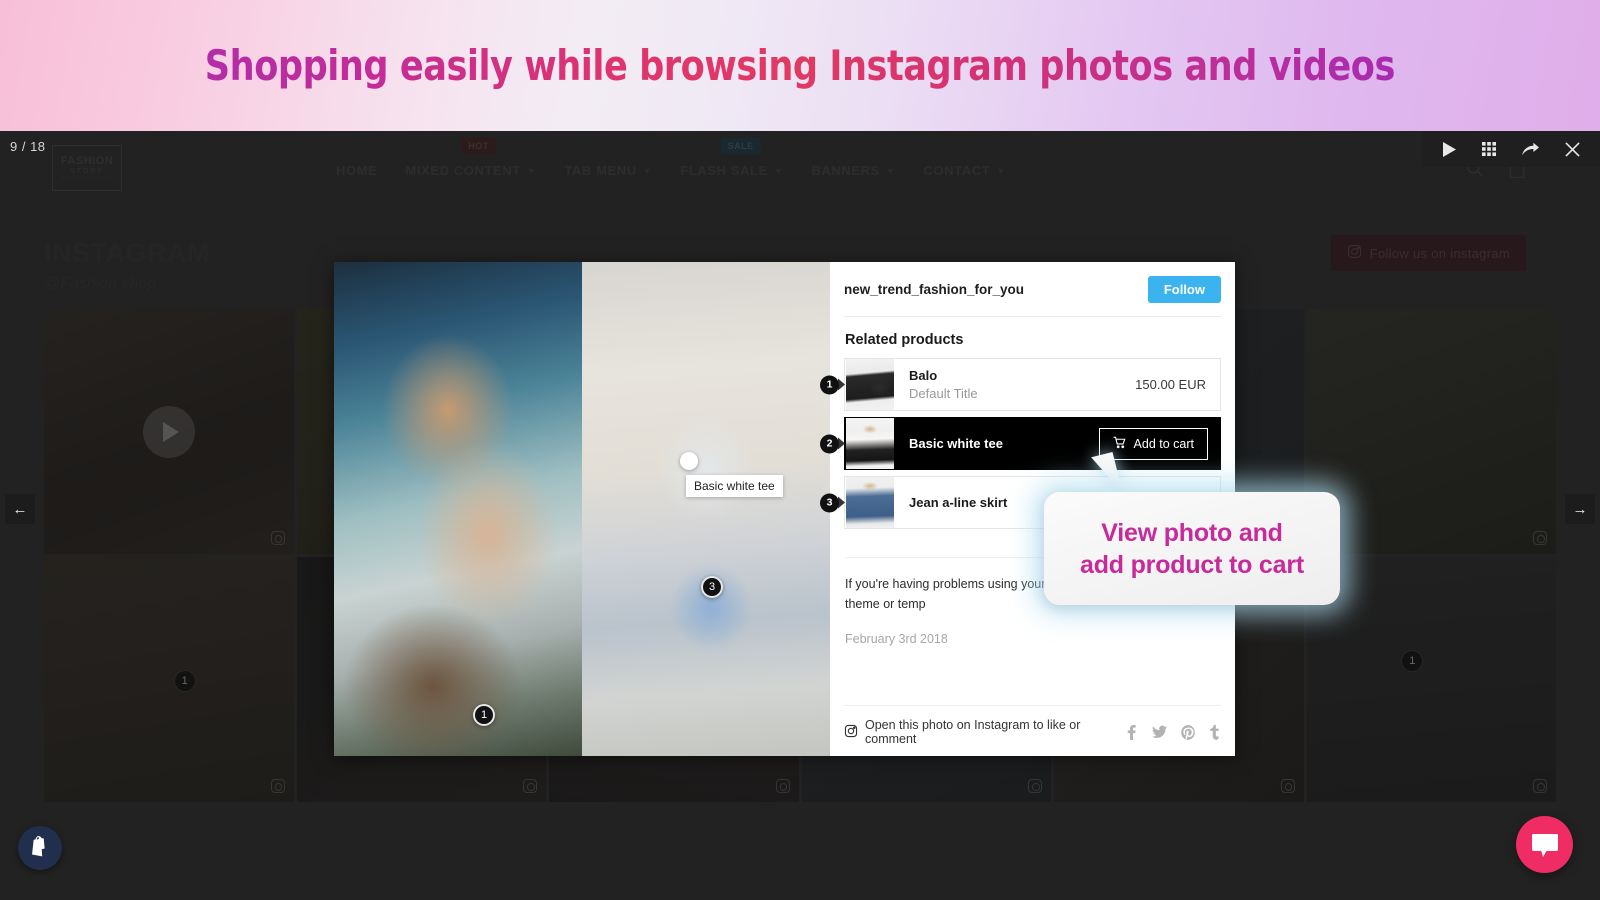 This screenshot has width=1600, height=900. I want to click on nav-item-home: HOME, so click(356, 170).